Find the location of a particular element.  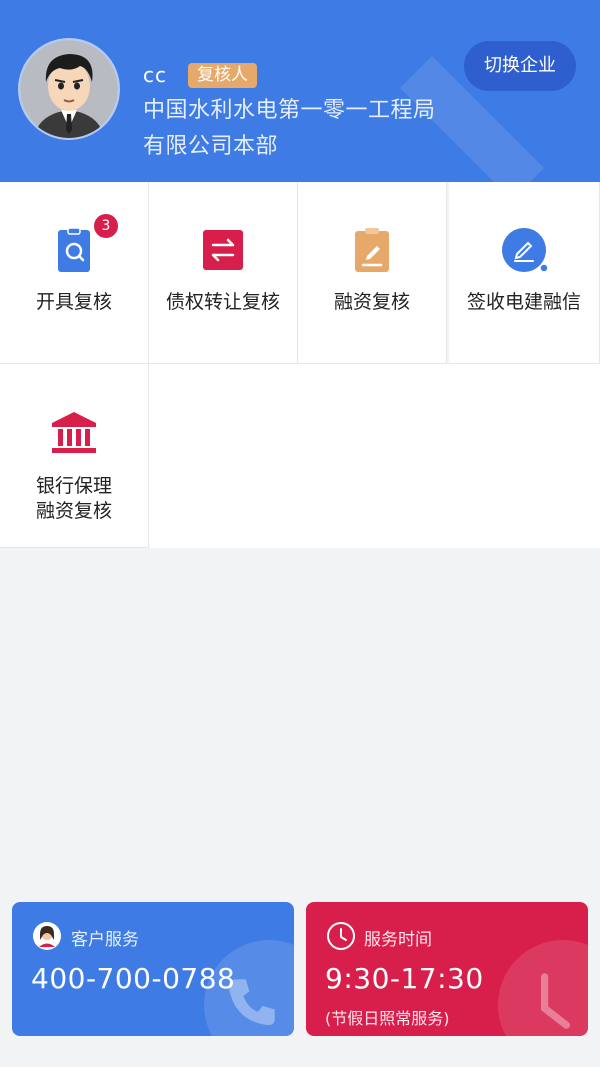

avatar is located at coordinates (69, 89).